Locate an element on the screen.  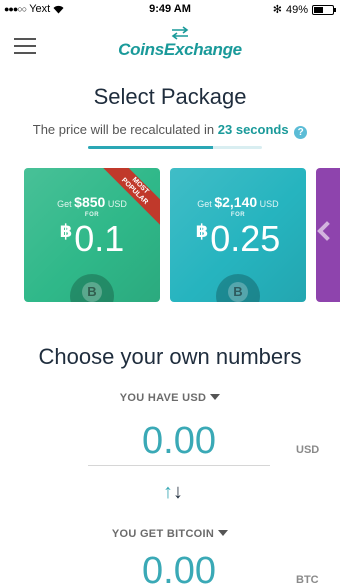
package-btc-value: ฿0.1 is located at coordinates (92, 239).